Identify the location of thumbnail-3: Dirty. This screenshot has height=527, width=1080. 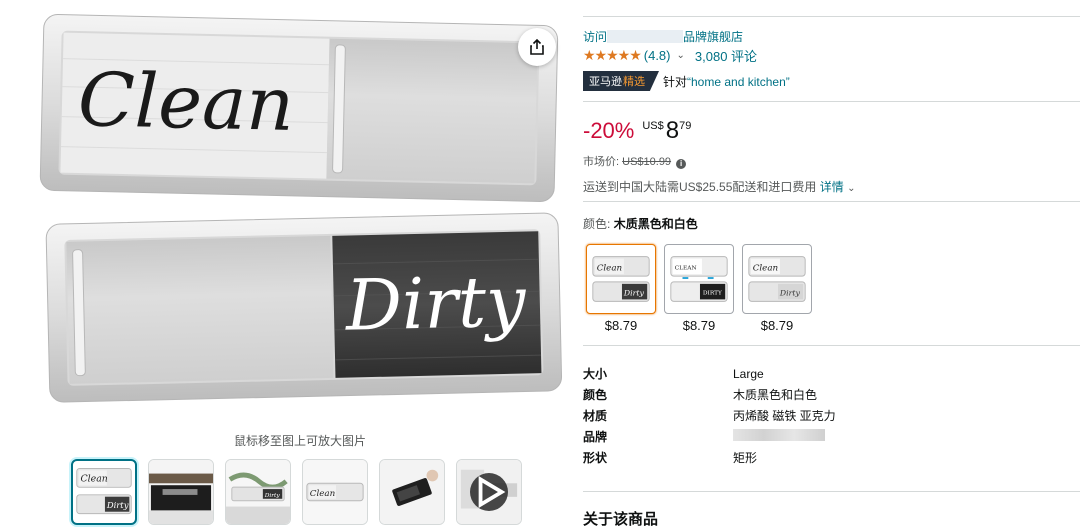
(258, 492).